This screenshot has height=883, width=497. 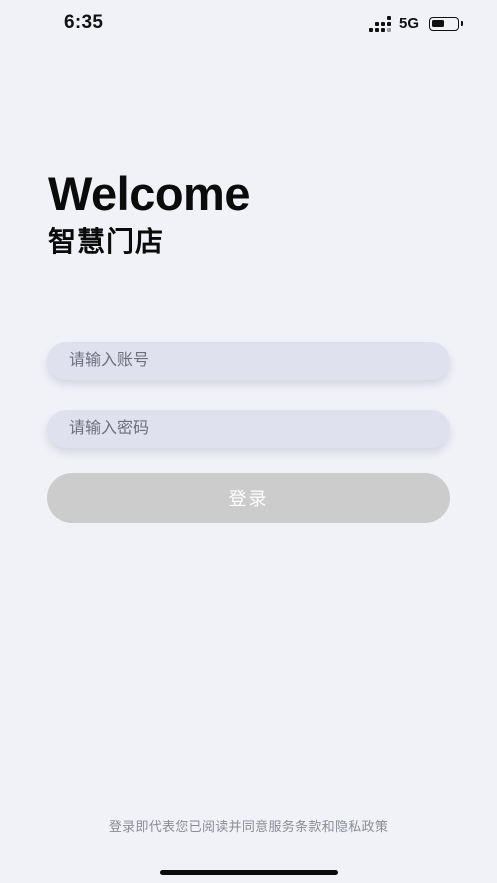 I want to click on app-name: 智慧门店, so click(x=106, y=241).